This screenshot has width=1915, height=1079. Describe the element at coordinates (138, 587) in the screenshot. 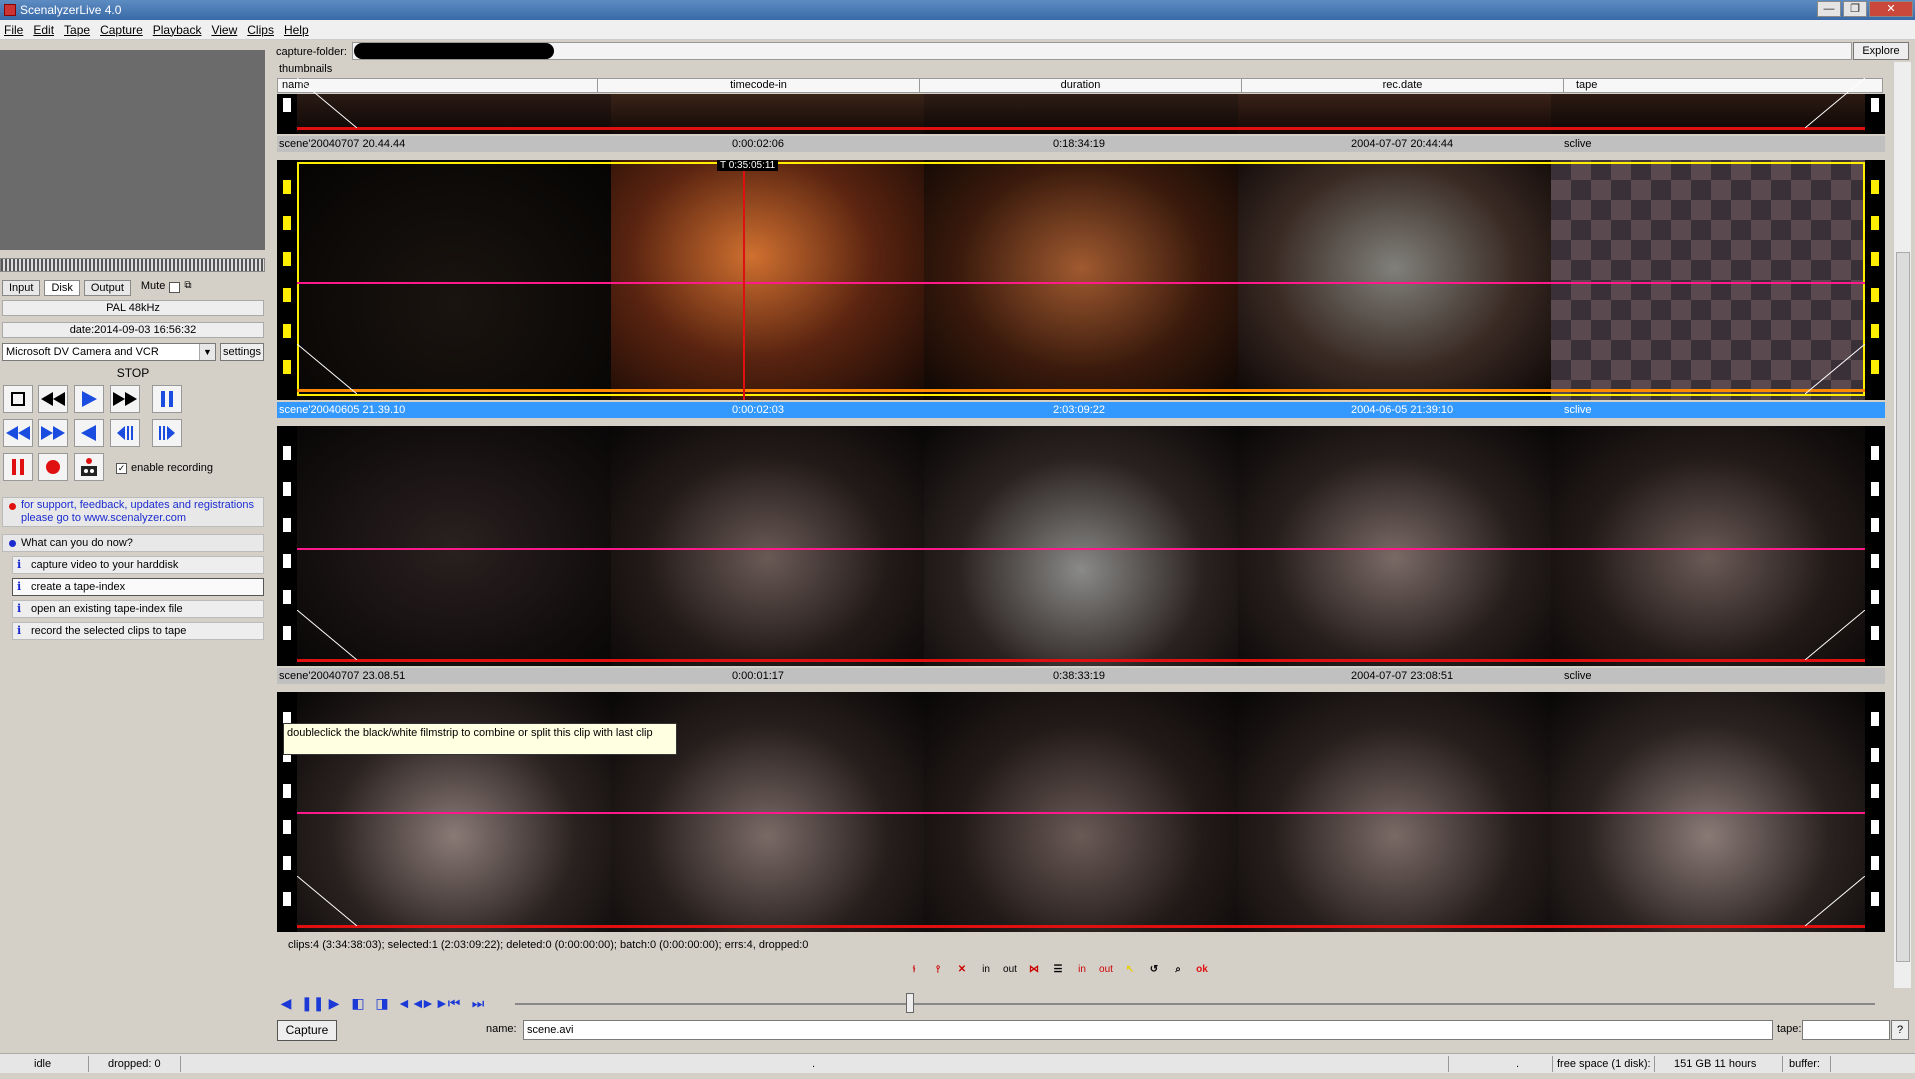

I see `help-create-tape-index: i create a tape-index` at that location.